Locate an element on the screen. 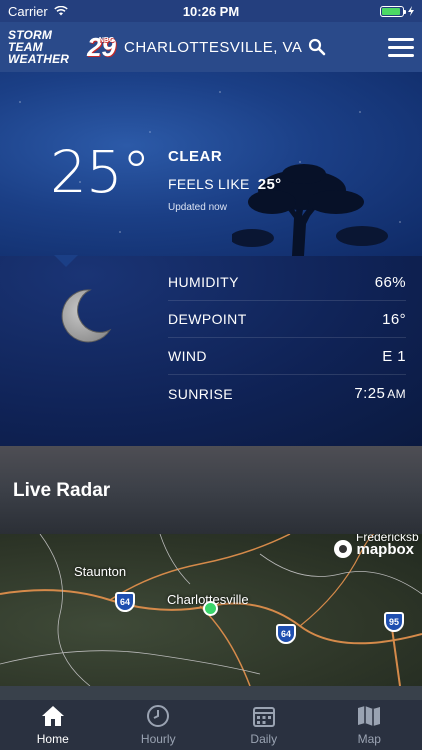  detail-label: SUNRISE is located at coordinates (201, 393).